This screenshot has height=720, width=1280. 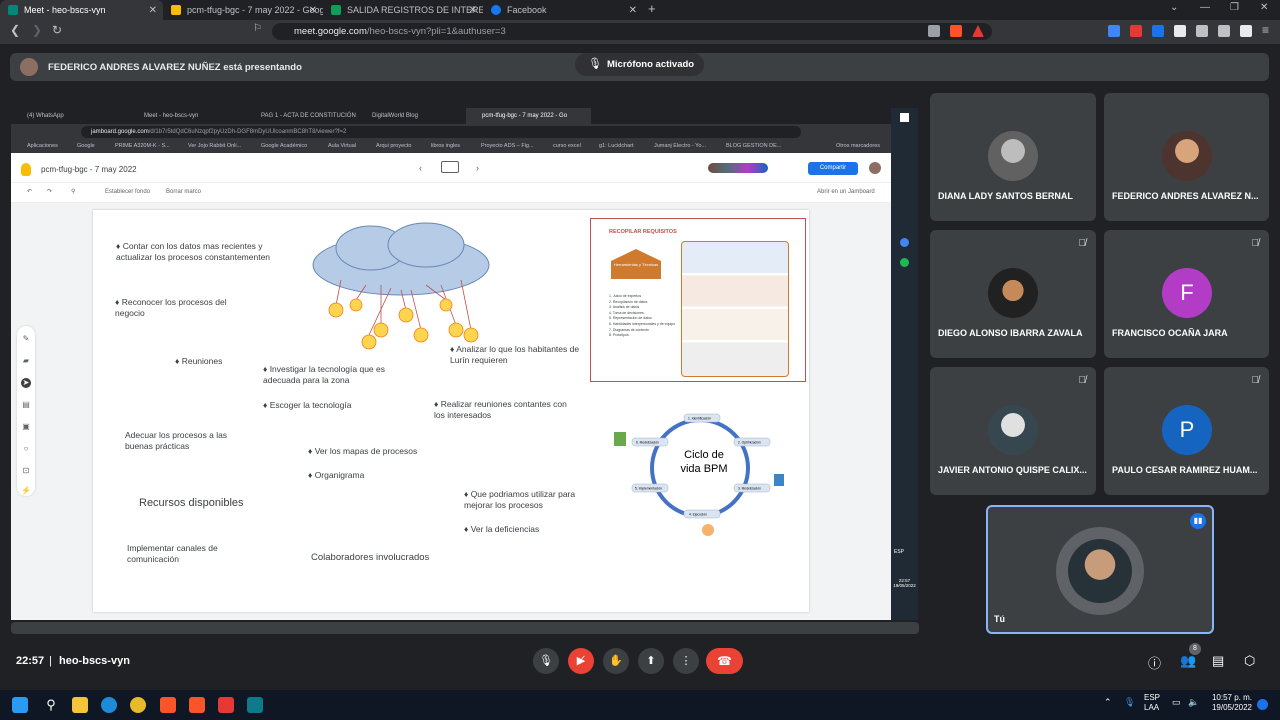 I want to click on bpm-stage-label: 5. Implementación, so click(x=648, y=489).